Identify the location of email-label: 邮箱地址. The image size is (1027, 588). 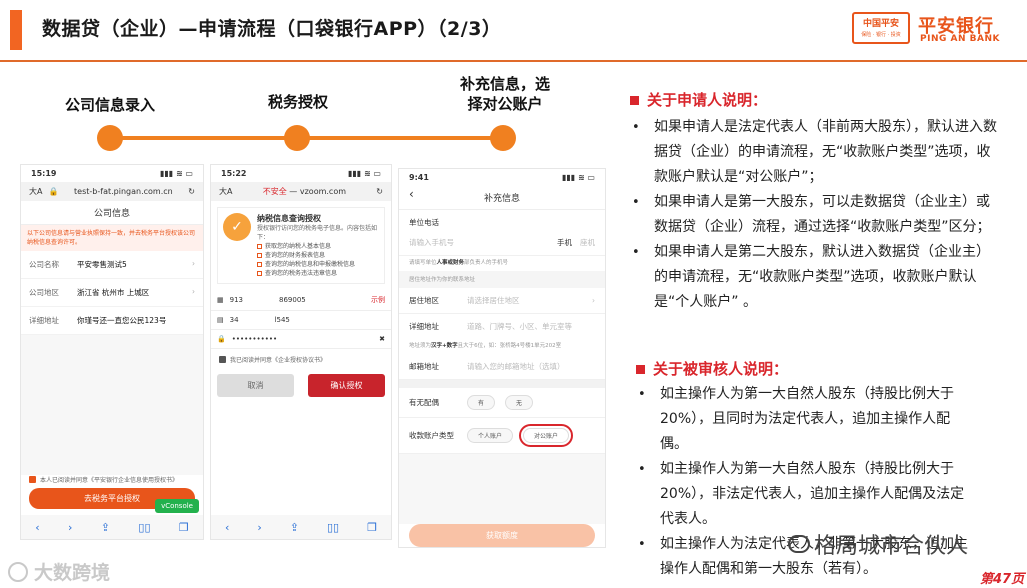
(424, 366).